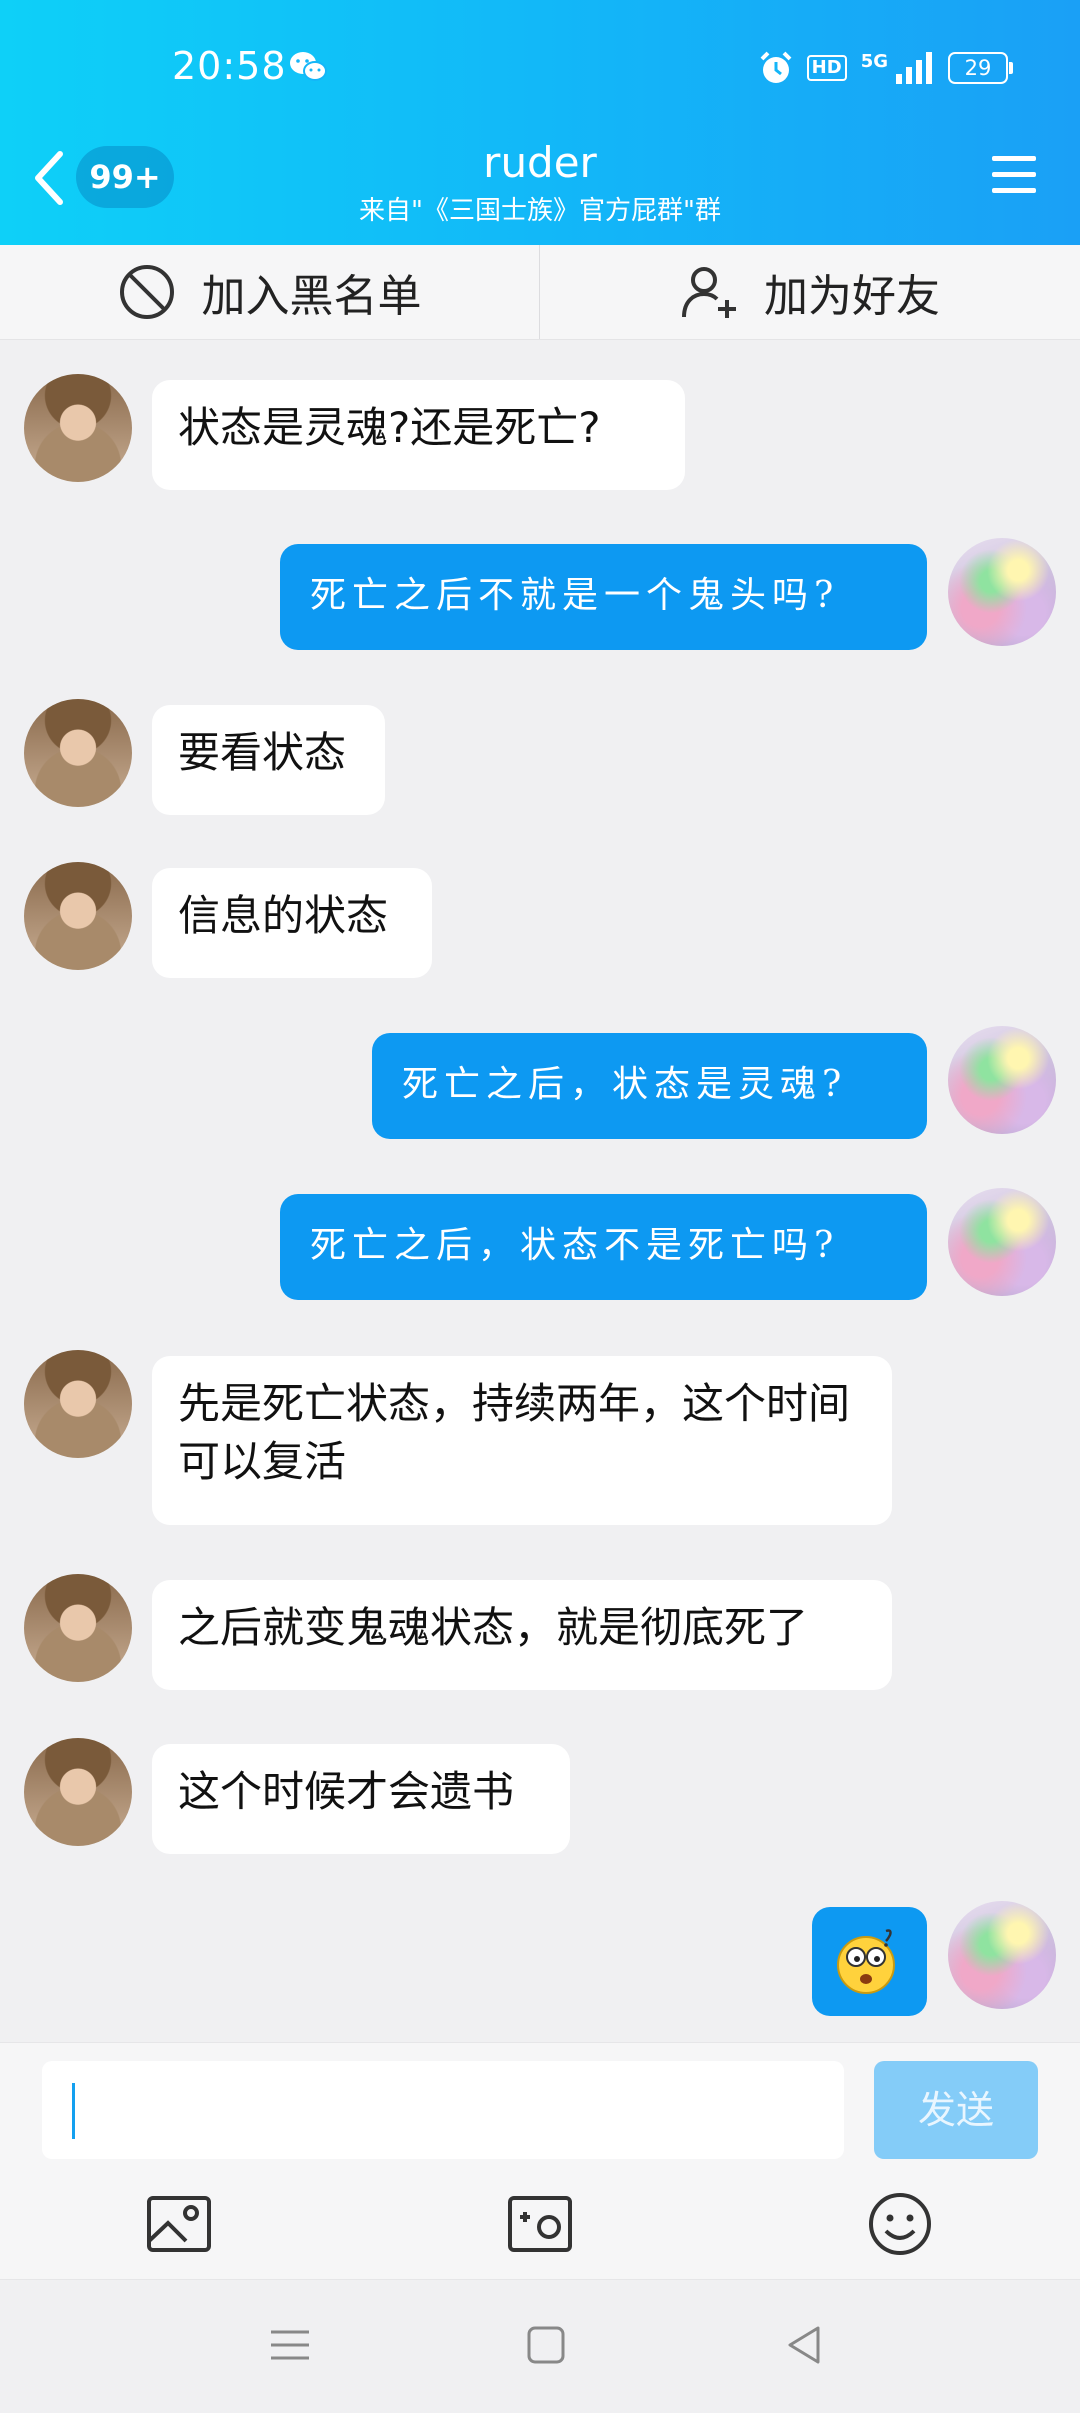  I want to click on message-bubble-received: 状态是灵魂?还是死亡?, so click(418, 435).